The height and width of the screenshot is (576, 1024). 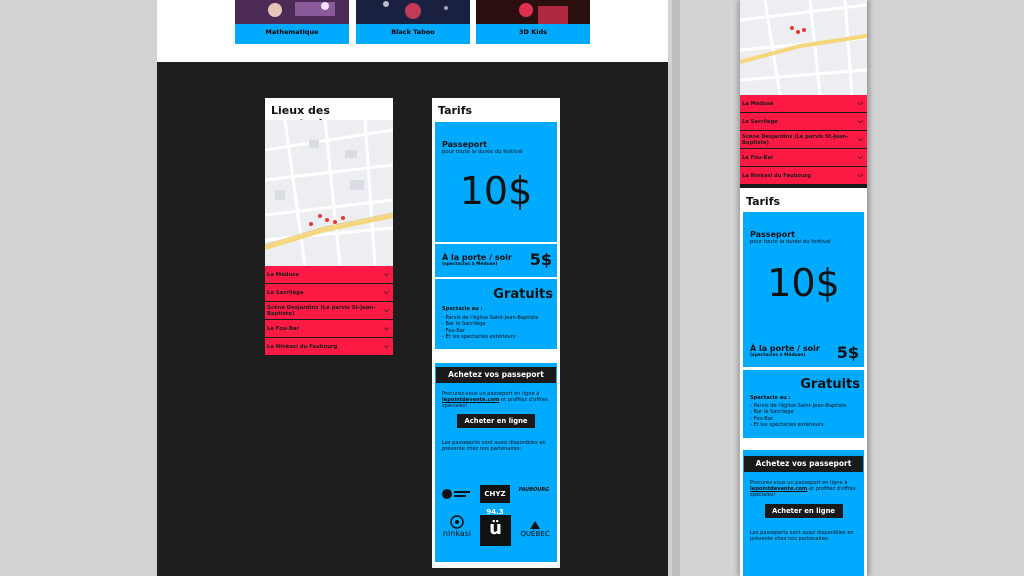 What do you see at coordinates (676, 288) in the screenshot?
I see `page-shadow` at bounding box center [676, 288].